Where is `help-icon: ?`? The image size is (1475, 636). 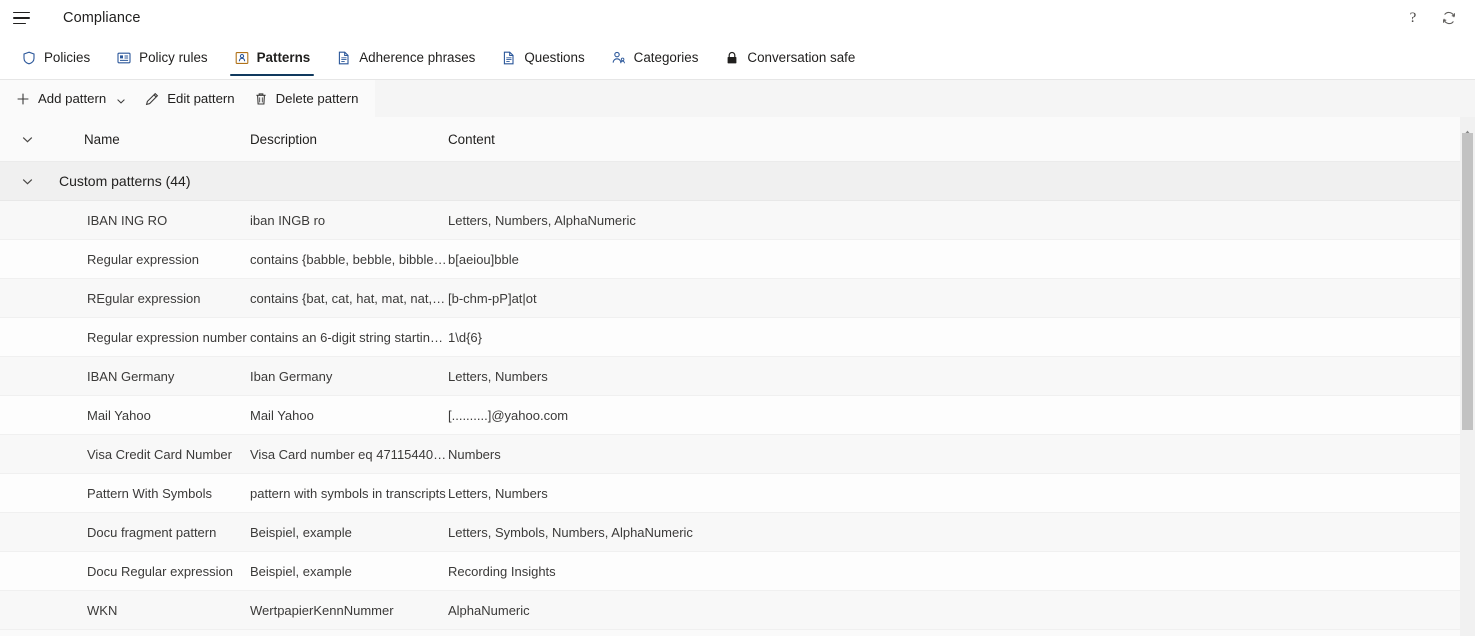
help-icon: ? is located at coordinates (1413, 18).